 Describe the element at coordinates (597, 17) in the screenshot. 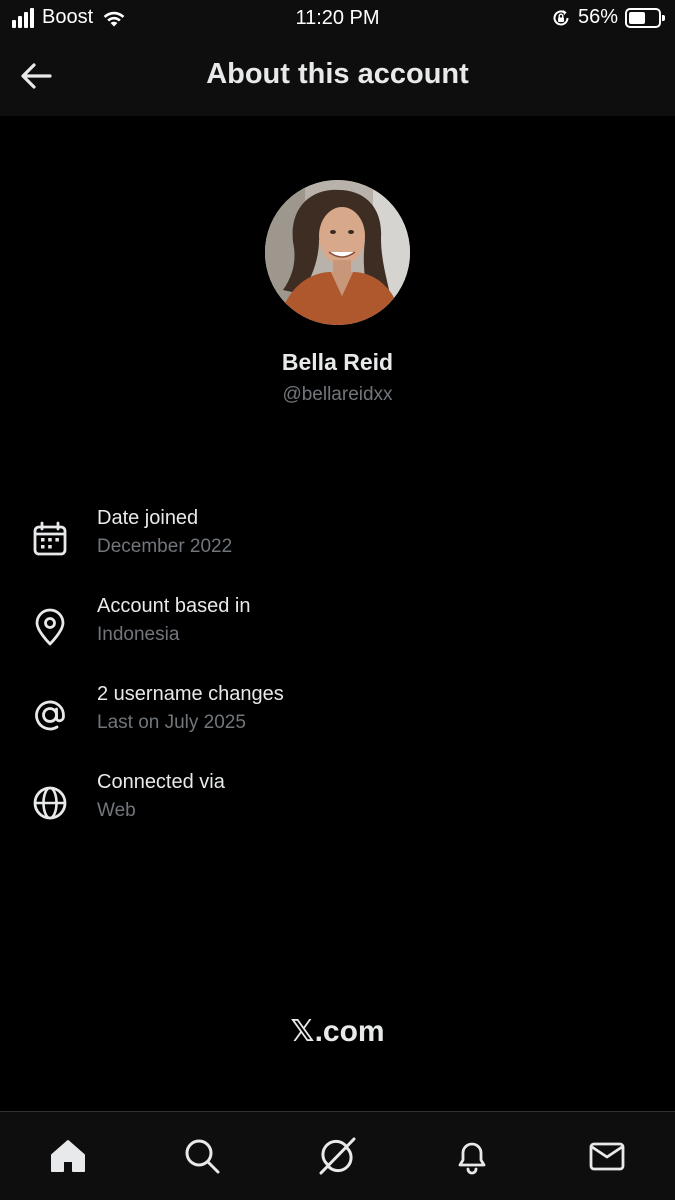

I see `battery-percent: 56%` at that location.